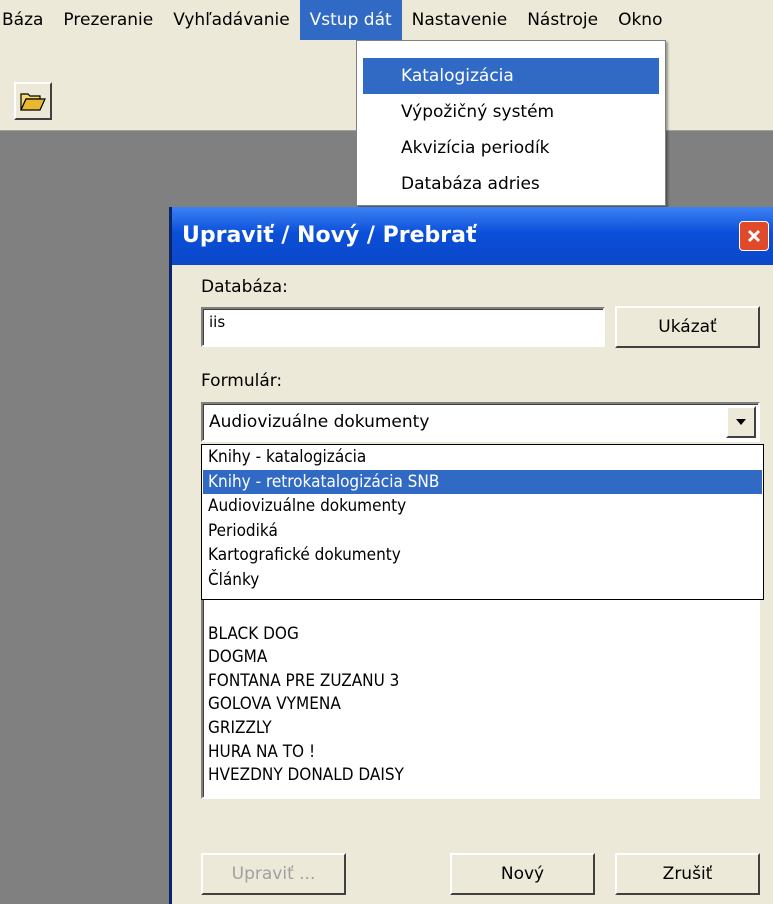 The height and width of the screenshot is (904, 773). What do you see at coordinates (482, 481) in the screenshot?
I see `form-option: Knihy - retrokatalogizácia SNB` at bounding box center [482, 481].